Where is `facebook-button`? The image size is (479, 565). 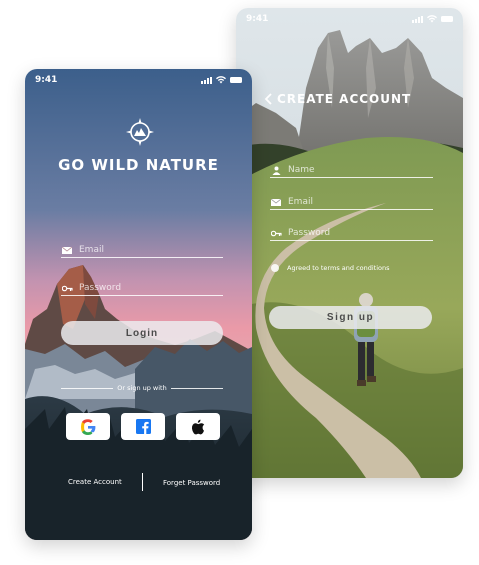 facebook-button is located at coordinates (143, 426).